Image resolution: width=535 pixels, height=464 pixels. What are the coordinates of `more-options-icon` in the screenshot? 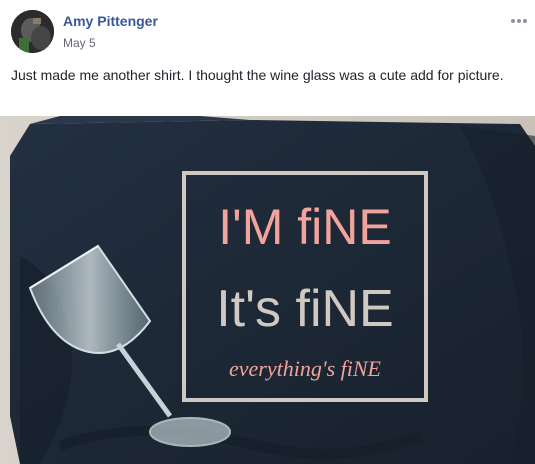 It's located at (522, 17).